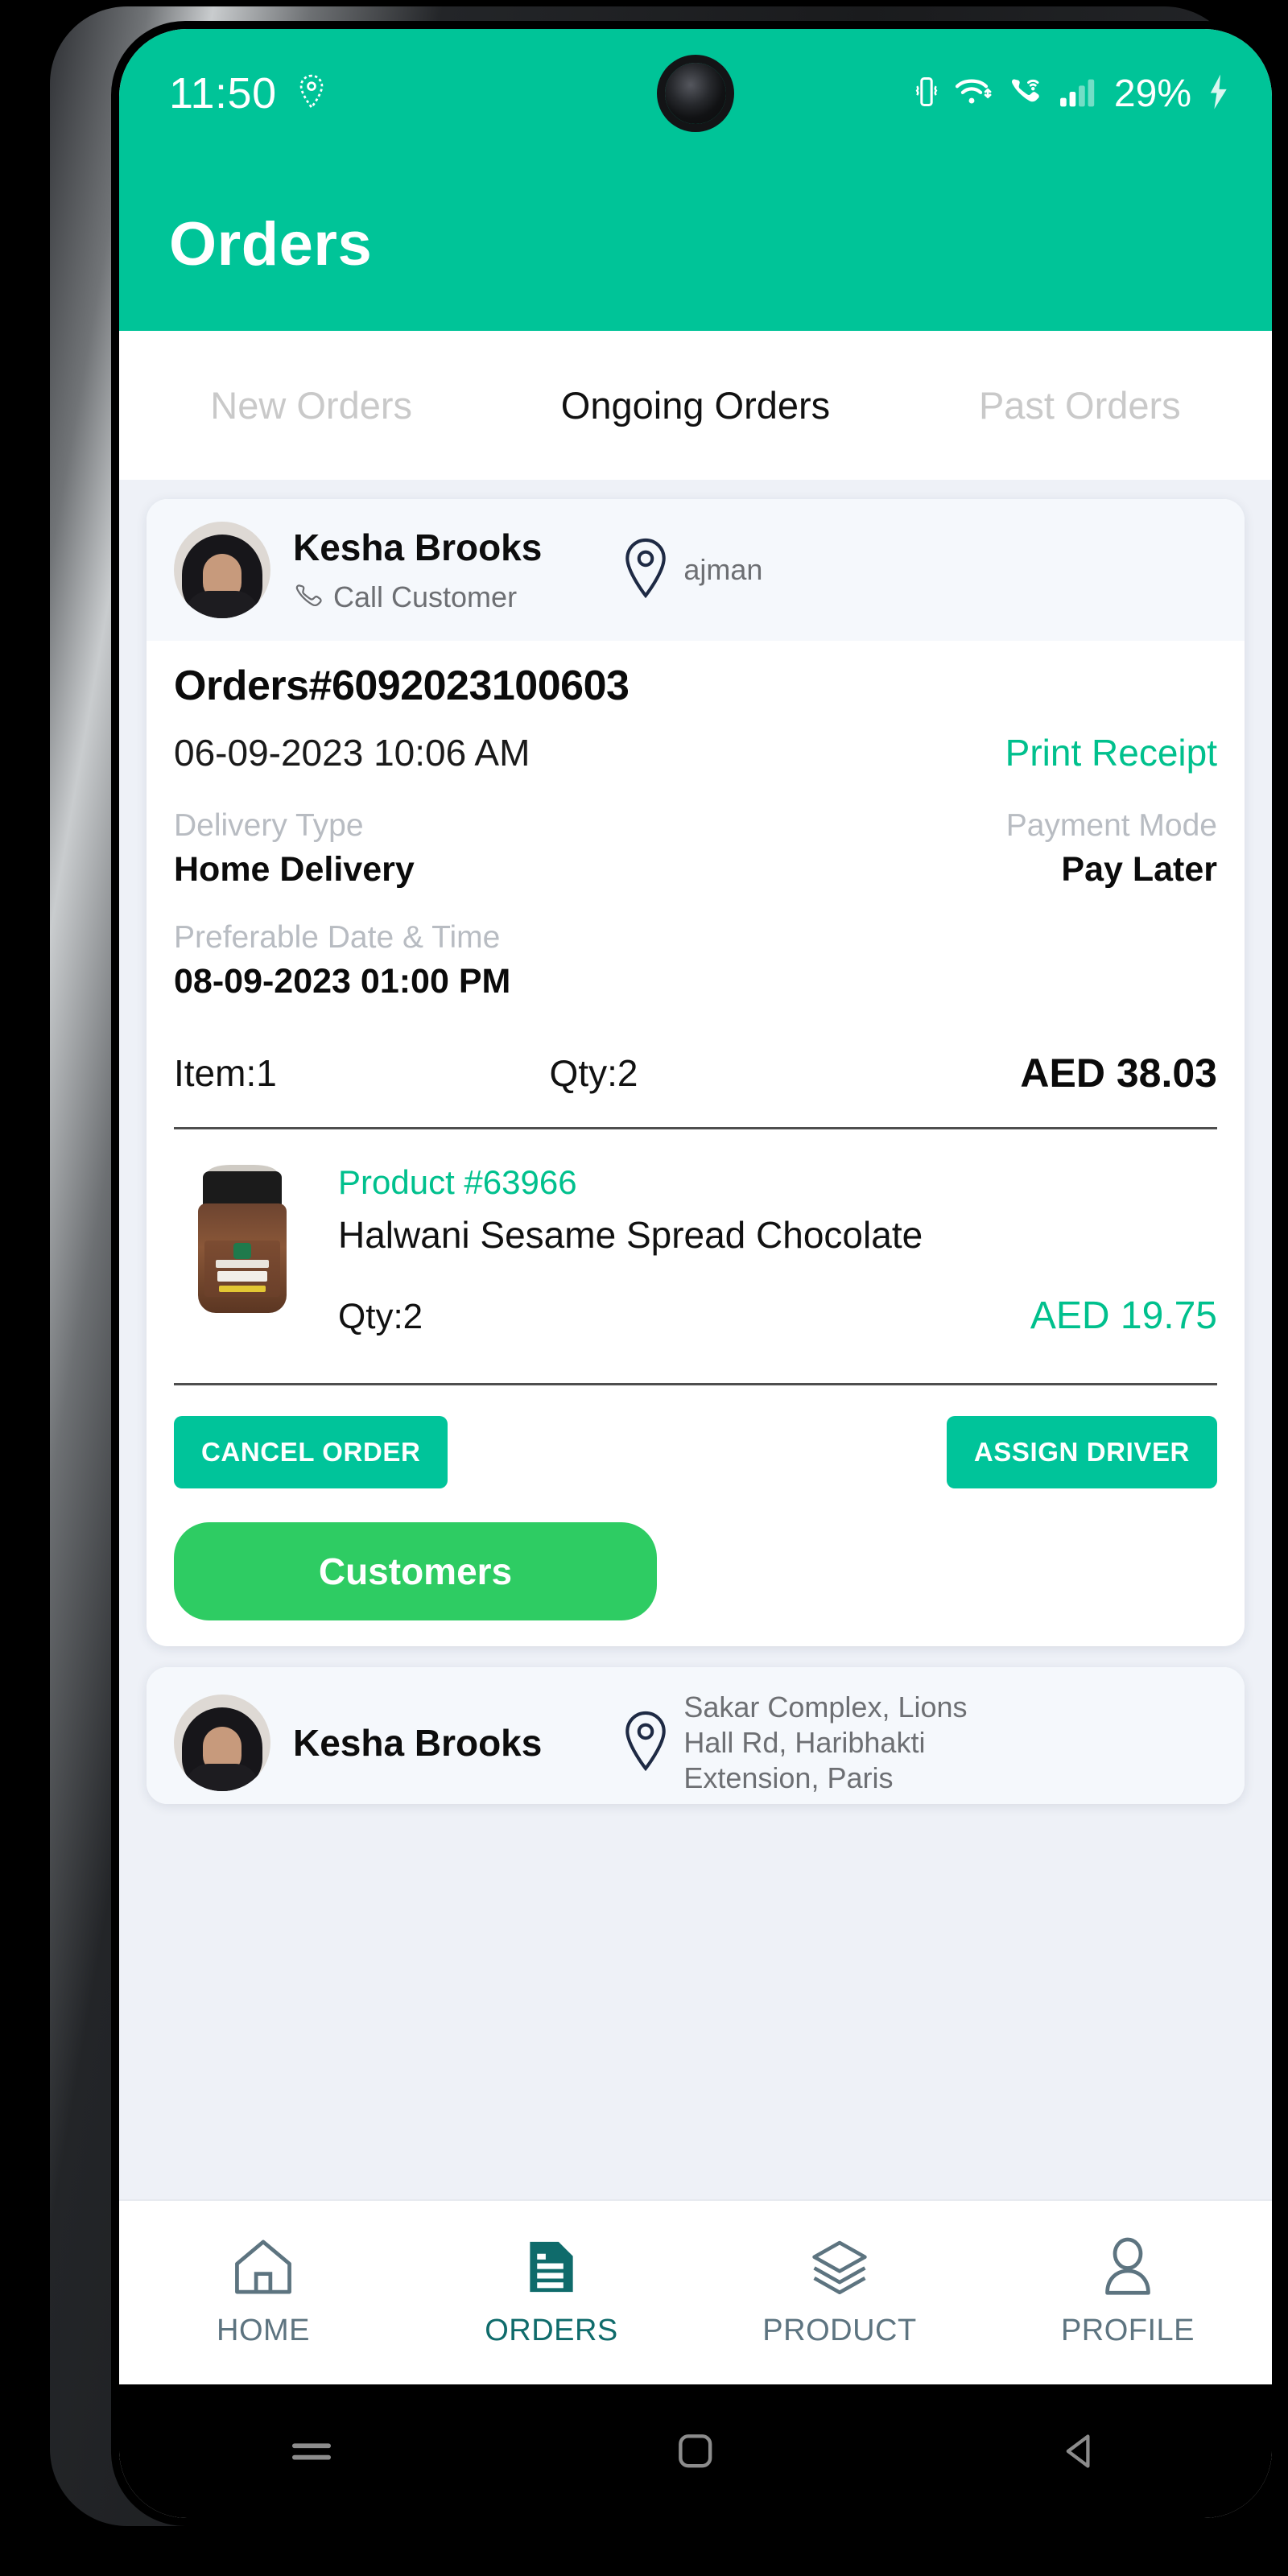  Describe the element at coordinates (223, 93) in the screenshot. I see `status-time: 11:50` at that location.